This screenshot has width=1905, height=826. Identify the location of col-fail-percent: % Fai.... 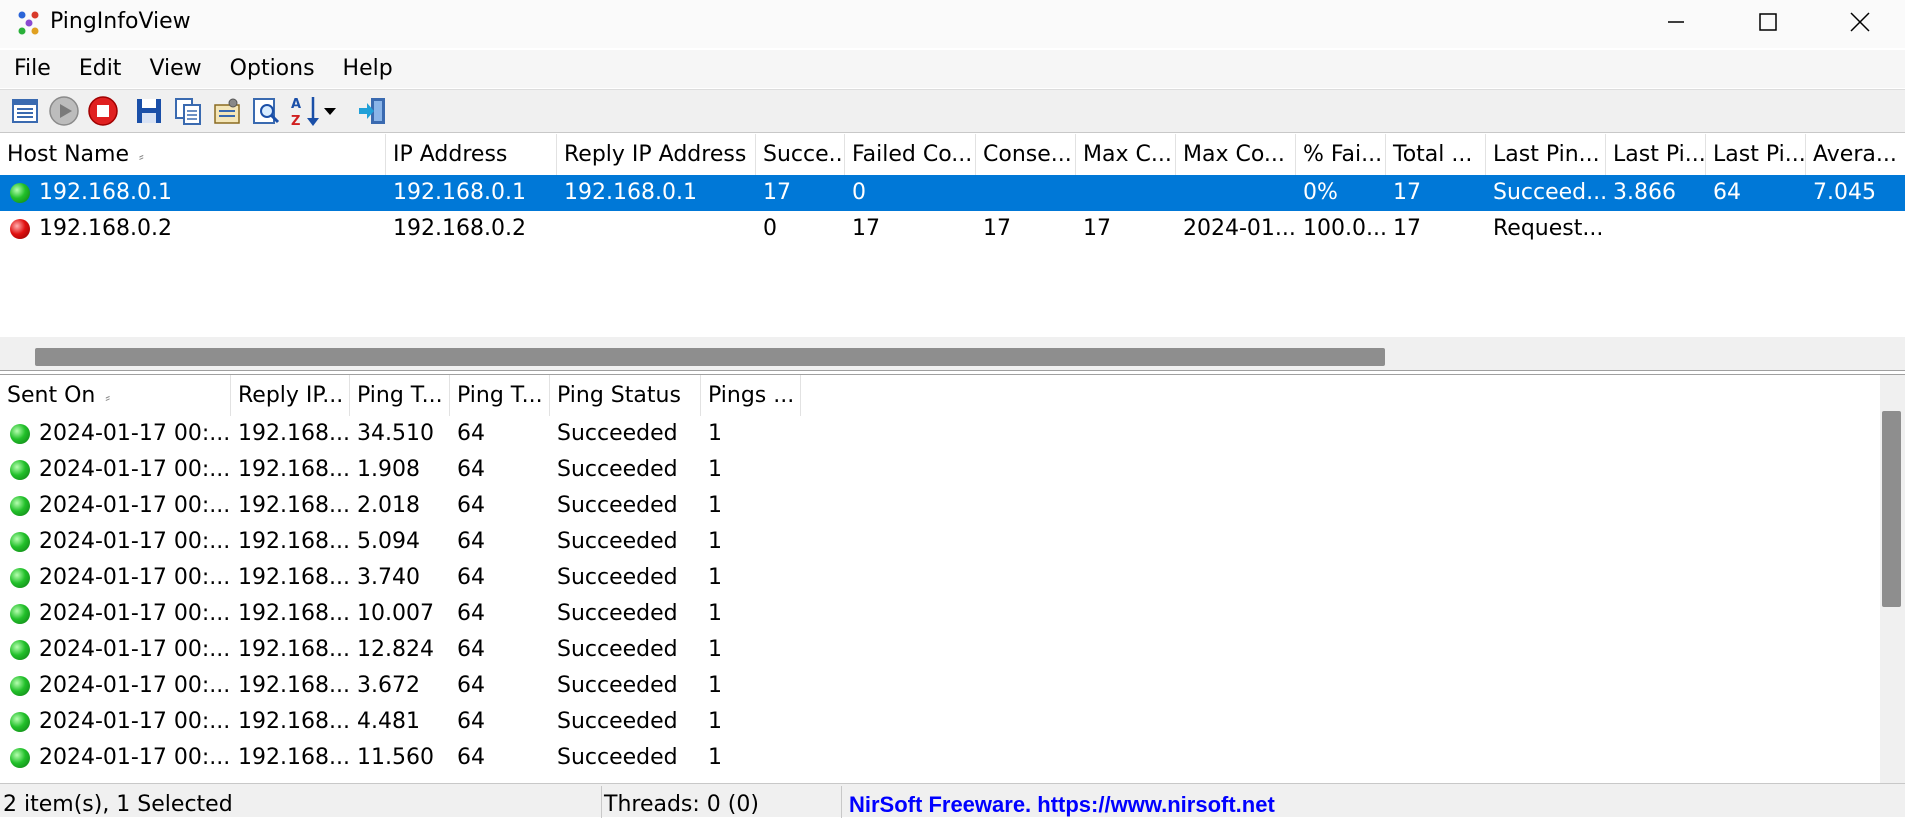
(1341, 154).